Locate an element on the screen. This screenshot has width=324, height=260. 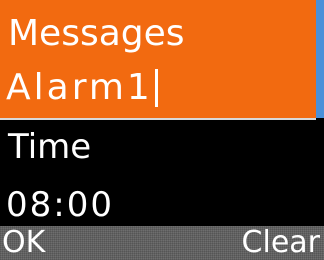
messages-input: Alarm1 is located at coordinates (82, 88).